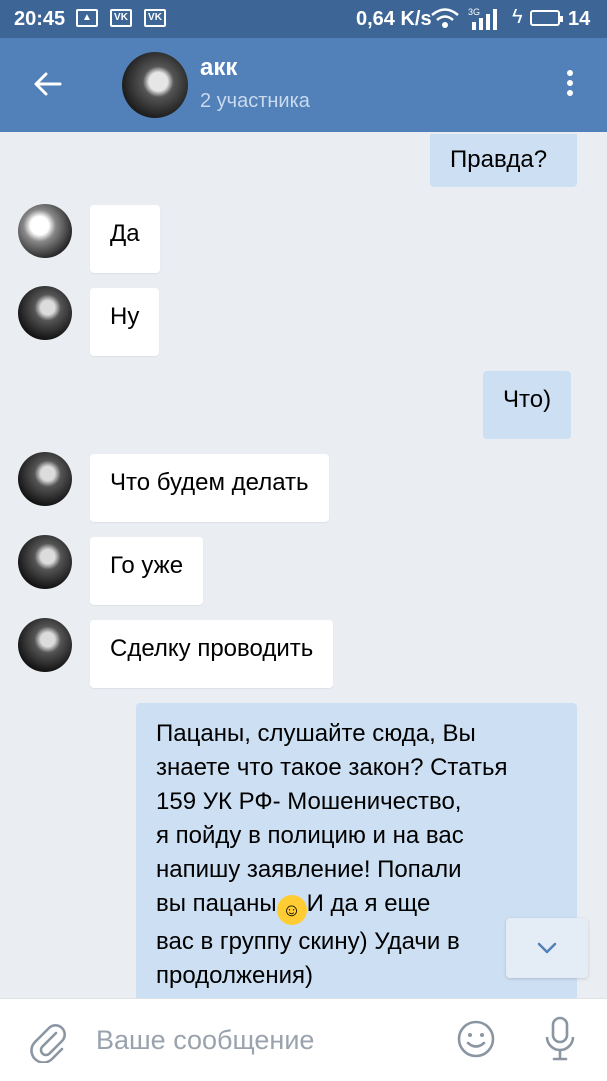 The width and height of the screenshot is (607, 1081). I want to click on charging-icon: ϟ, so click(517, 17).